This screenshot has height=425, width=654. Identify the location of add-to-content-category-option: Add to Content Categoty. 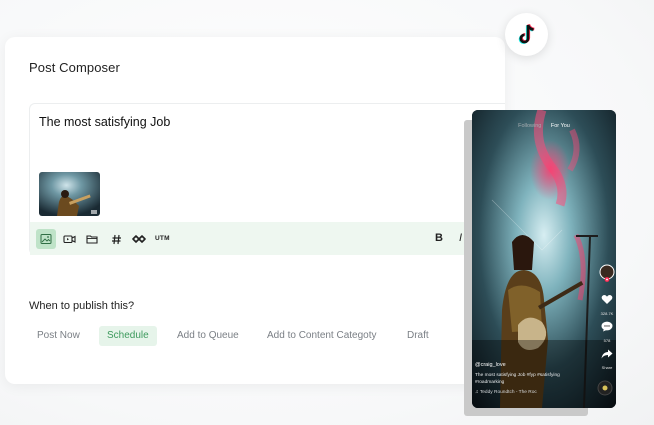
(322, 336).